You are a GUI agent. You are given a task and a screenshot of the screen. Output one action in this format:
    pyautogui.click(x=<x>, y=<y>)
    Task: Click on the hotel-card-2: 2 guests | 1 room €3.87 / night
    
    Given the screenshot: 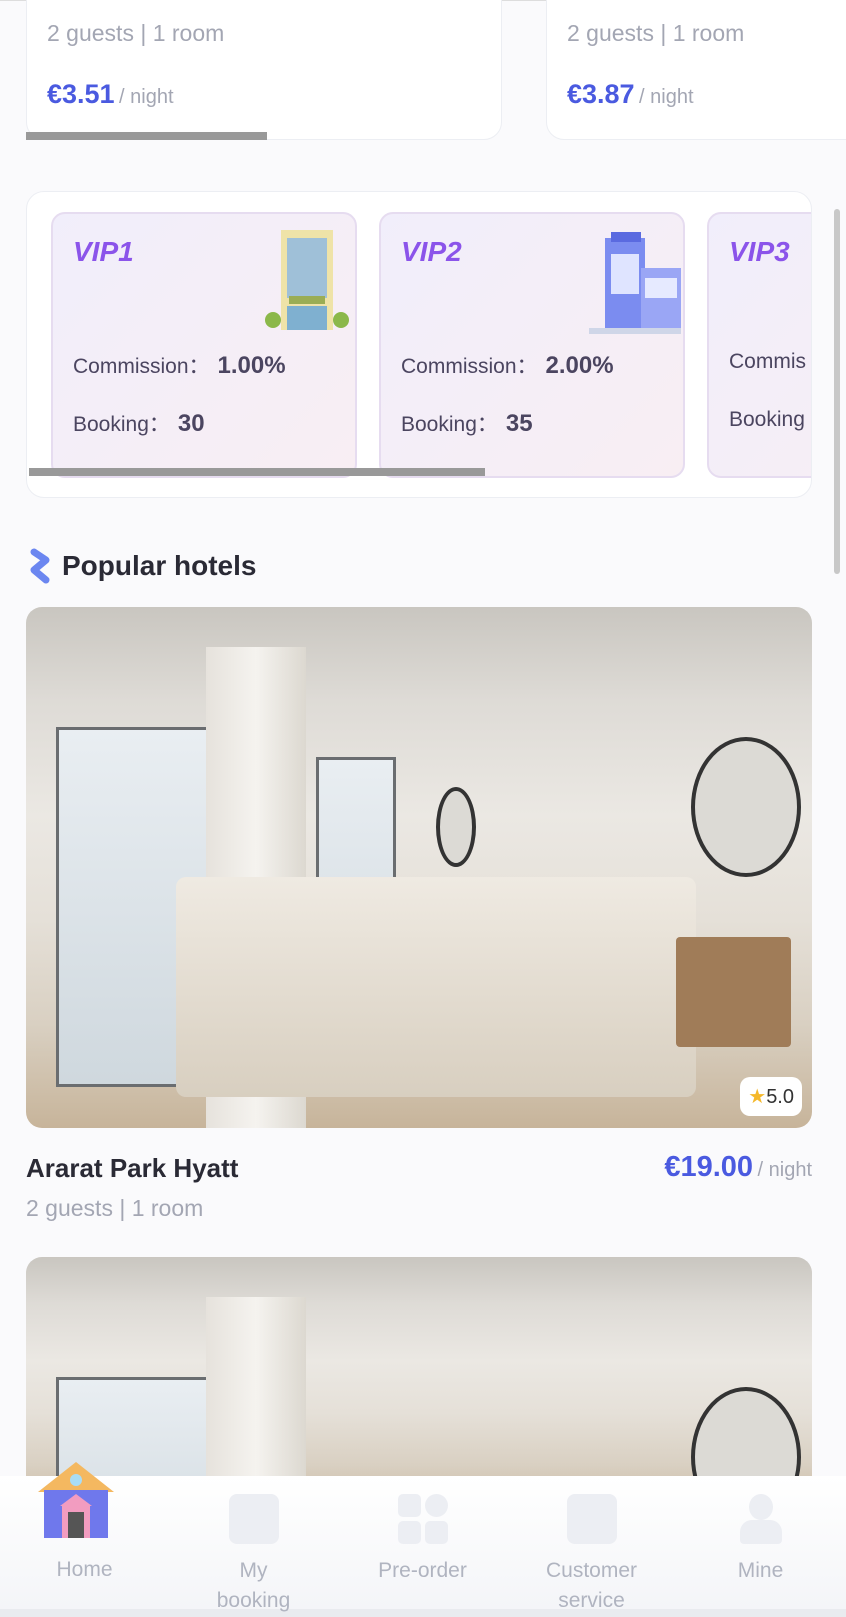 What is the action you would take?
    pyautogui.click(x=696, y=70)
    